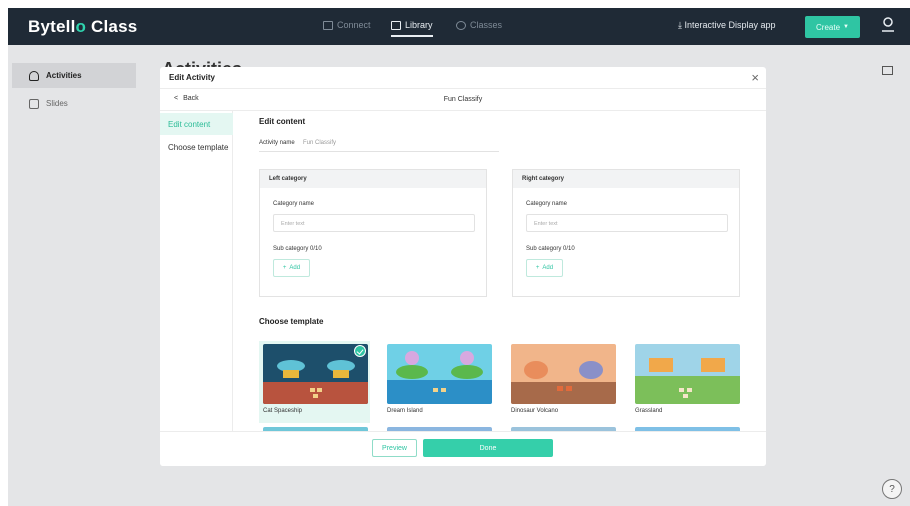 This screenshot has height=506, width=910. Describe the element at coordinates (354, 25) in the screenshot. I see `nav-connect-label: Connect` at that location.